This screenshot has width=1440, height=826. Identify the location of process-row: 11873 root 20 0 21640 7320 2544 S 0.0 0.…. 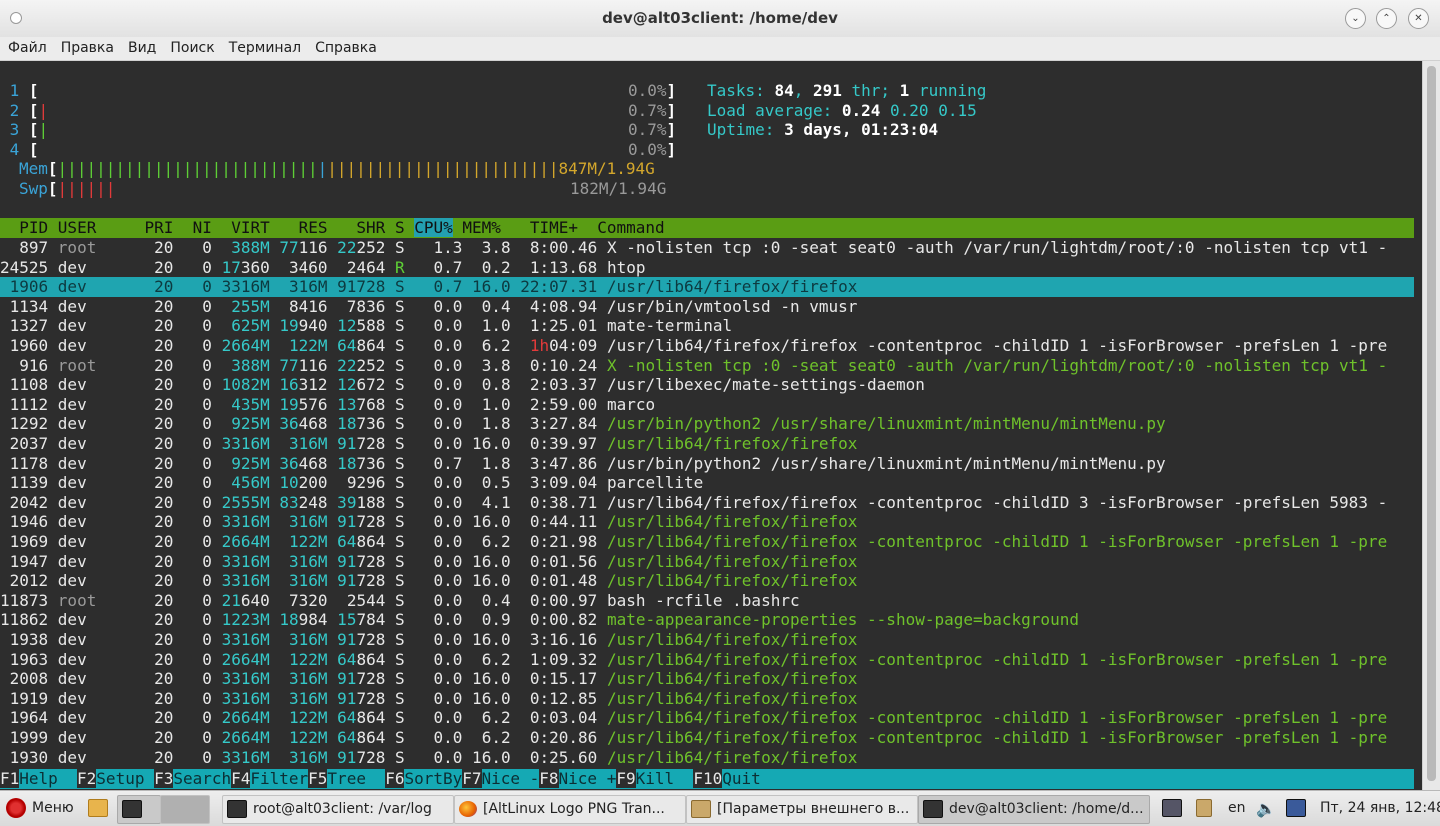
(400, 601).